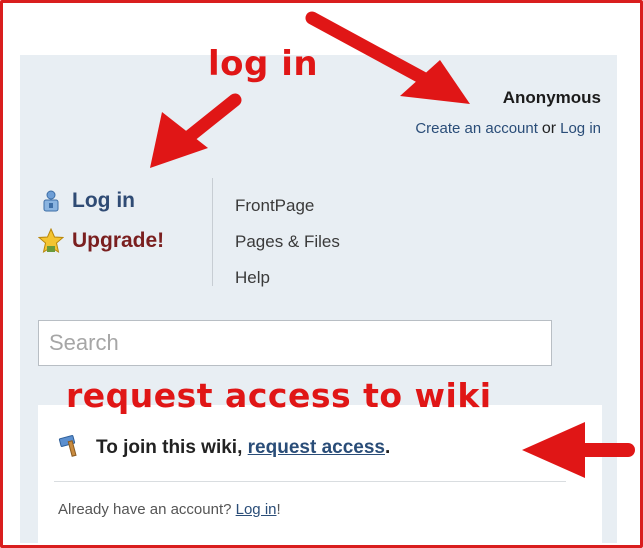  What do you see at coordinates (287, 206) in the screenshot?
I see `nav-frontpage-link: FrontPage` at bounding box center [287, 206].